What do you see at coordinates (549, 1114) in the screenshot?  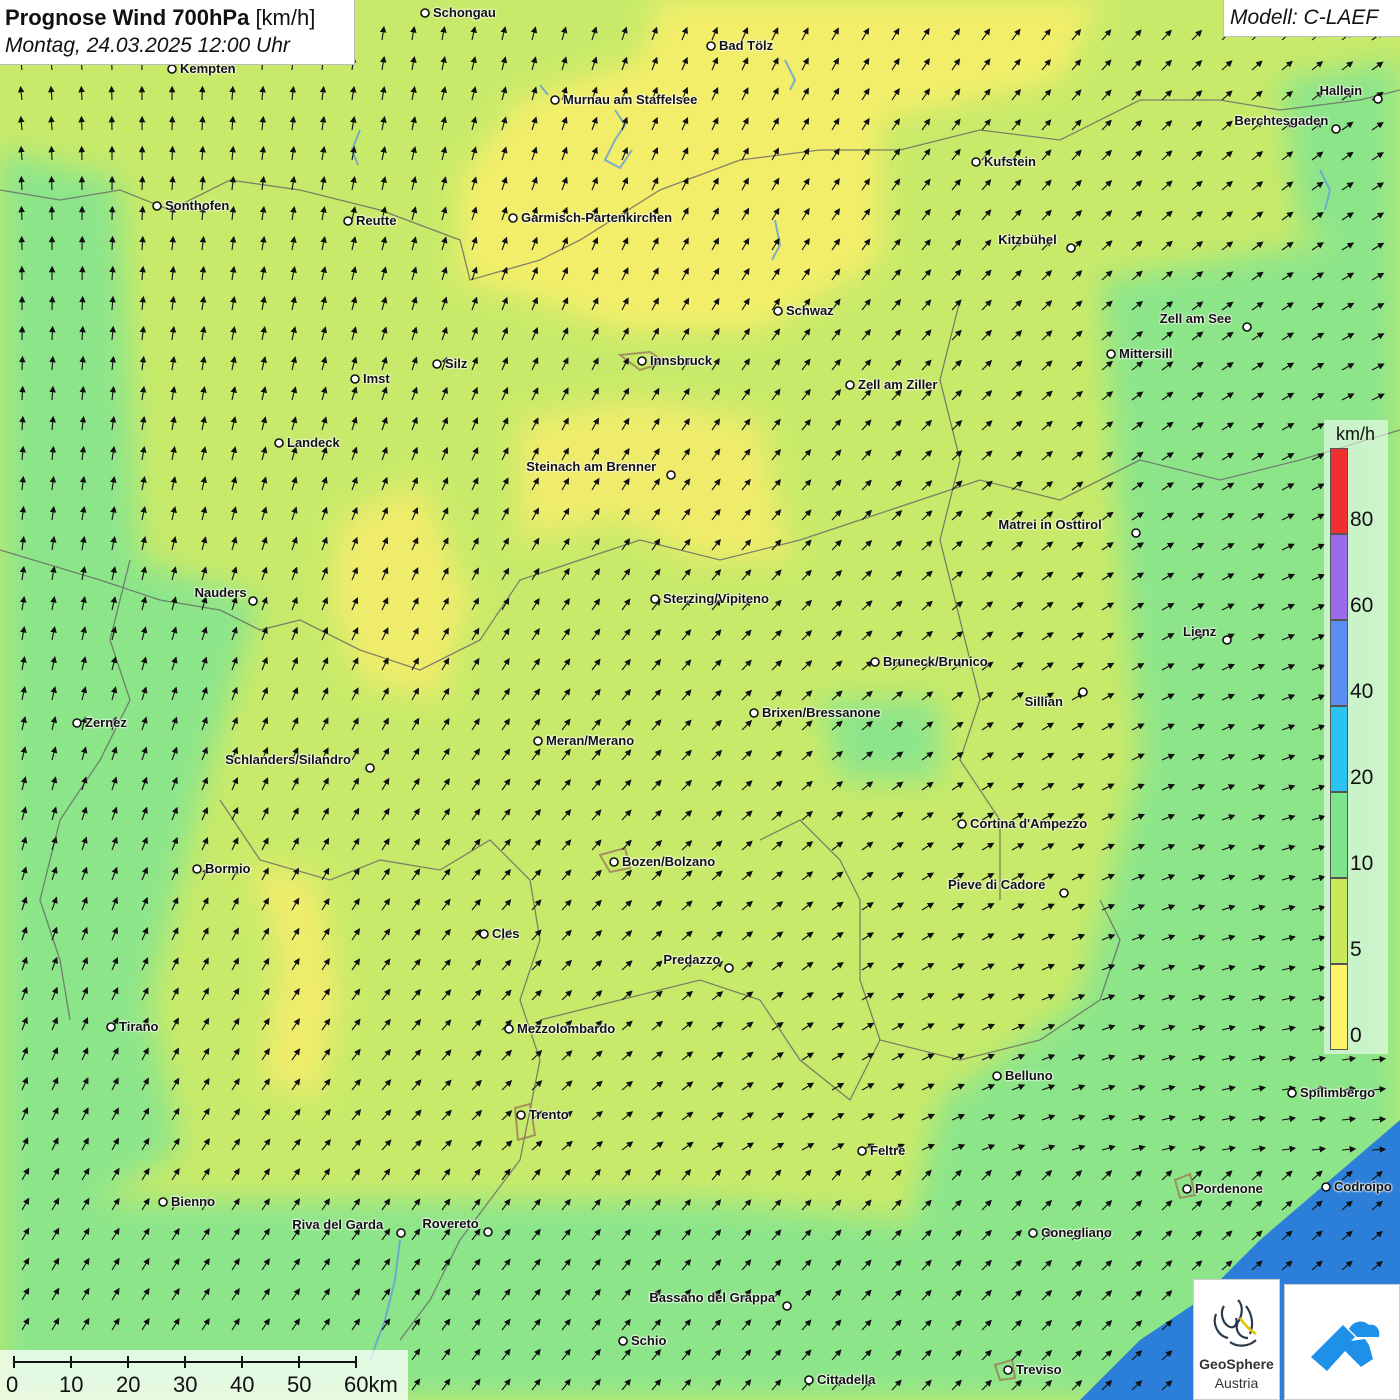 I see `city-label-trento: Trento` at bounding box center [549, 1114].